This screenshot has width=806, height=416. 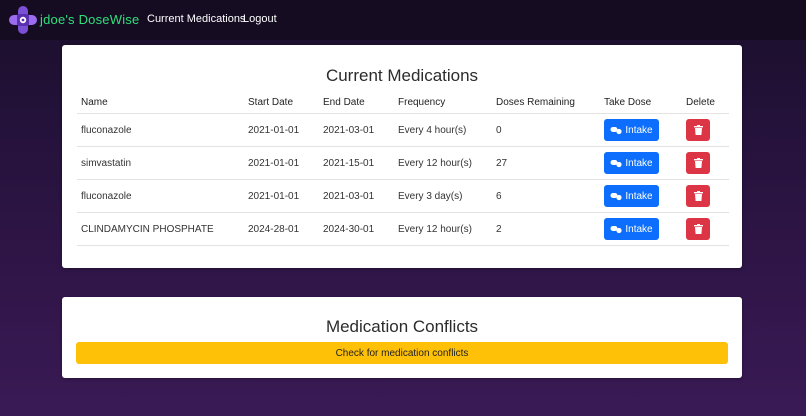 What do you see at coordinates (271, 102) in the screenshot?
I see `column-header-start-date: Start Date` at bounding box center [271, 102].